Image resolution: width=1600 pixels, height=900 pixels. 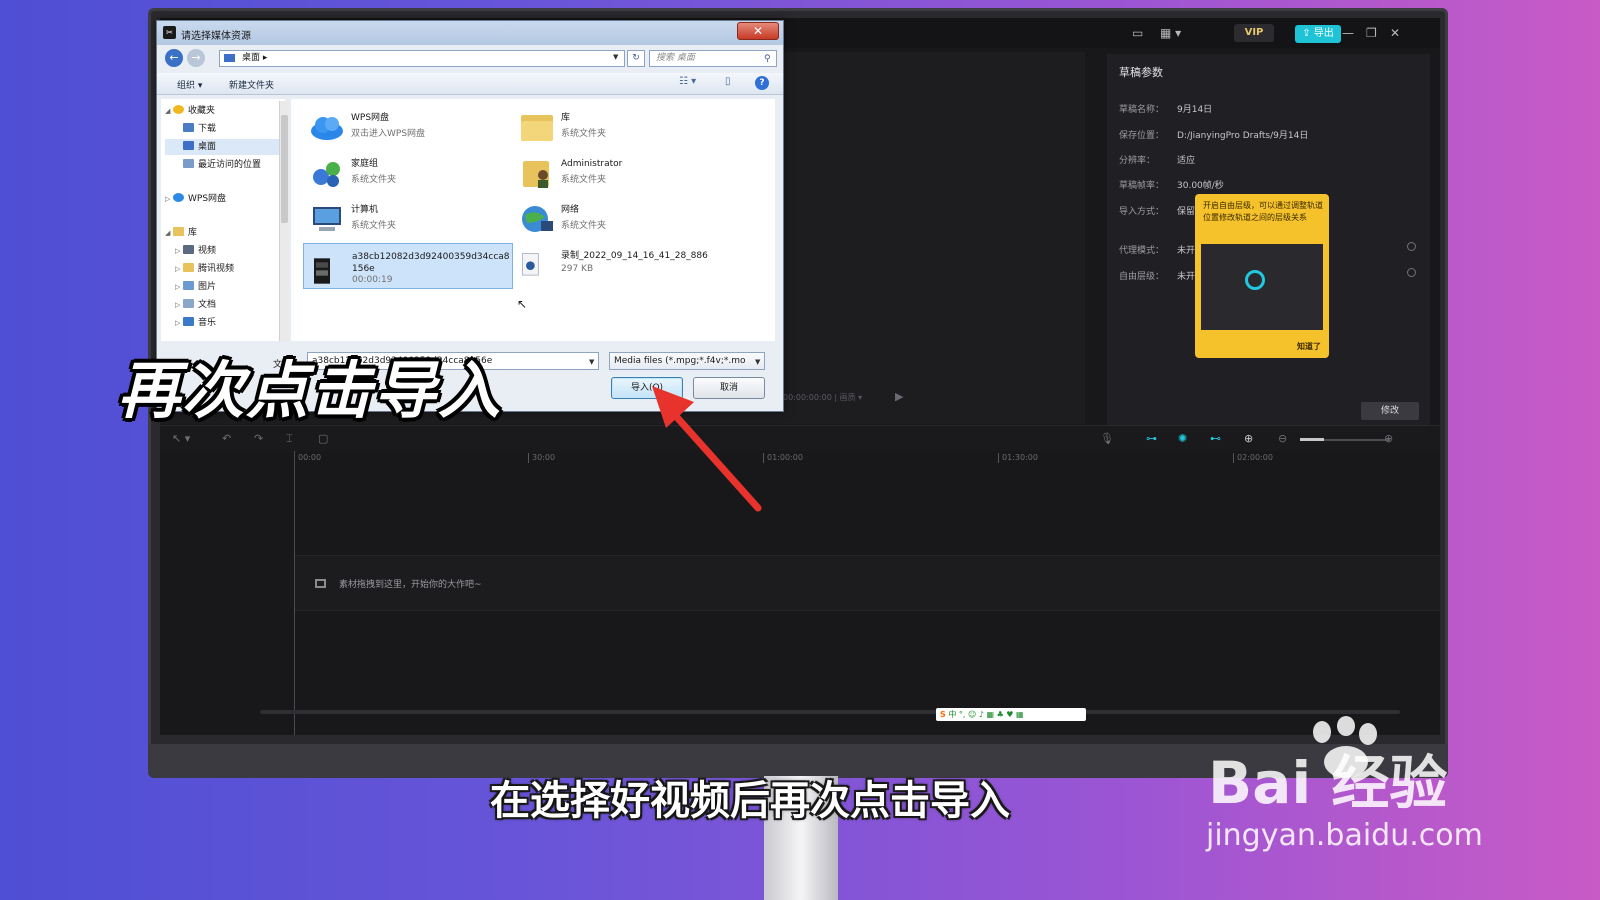 I want to click on documents-icon, so click(x=188, y=303).